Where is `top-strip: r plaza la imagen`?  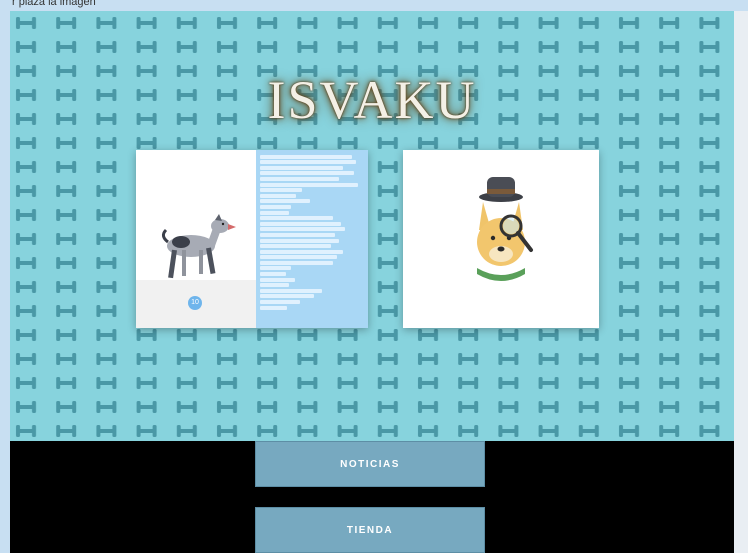 top-strip: r plaza la imagen is located at coordinates (374, 5).